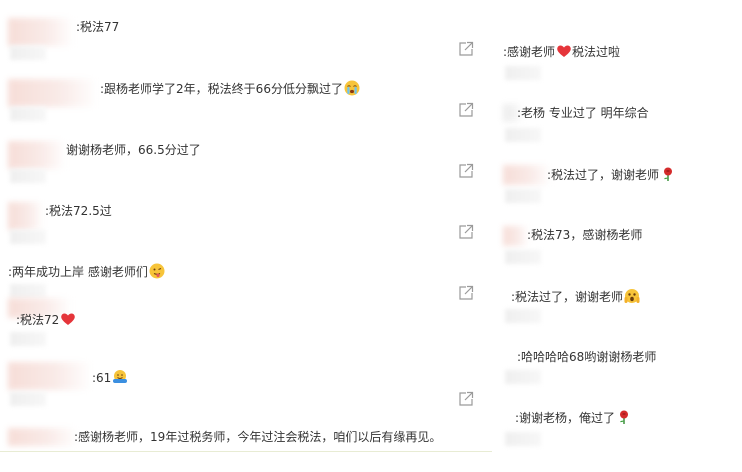 The image size is (742, 472). I want to click on comment-item: :61, so click(228, 384).